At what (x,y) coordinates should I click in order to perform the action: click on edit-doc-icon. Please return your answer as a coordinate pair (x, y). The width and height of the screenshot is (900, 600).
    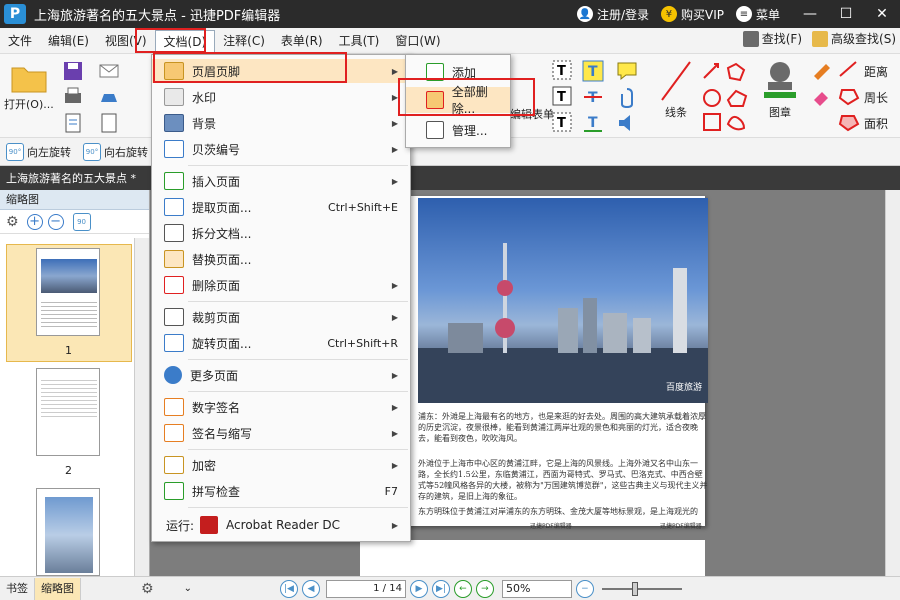
    Looking at the image, I should click on (73, 123).